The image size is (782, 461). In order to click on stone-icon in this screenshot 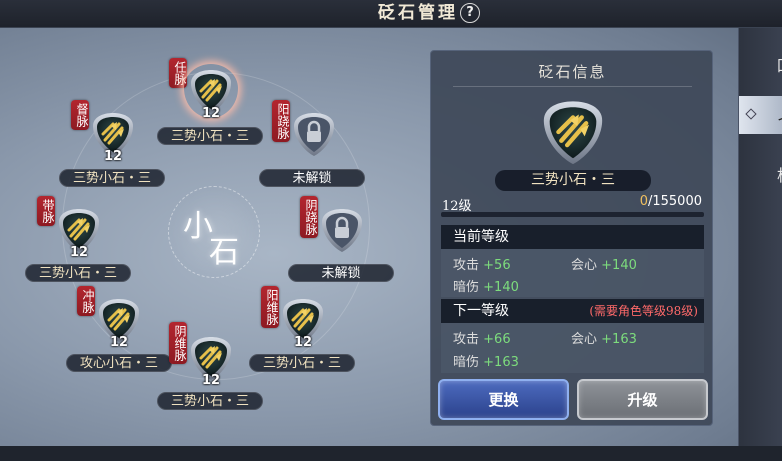, I will do `click(573, 132)`.